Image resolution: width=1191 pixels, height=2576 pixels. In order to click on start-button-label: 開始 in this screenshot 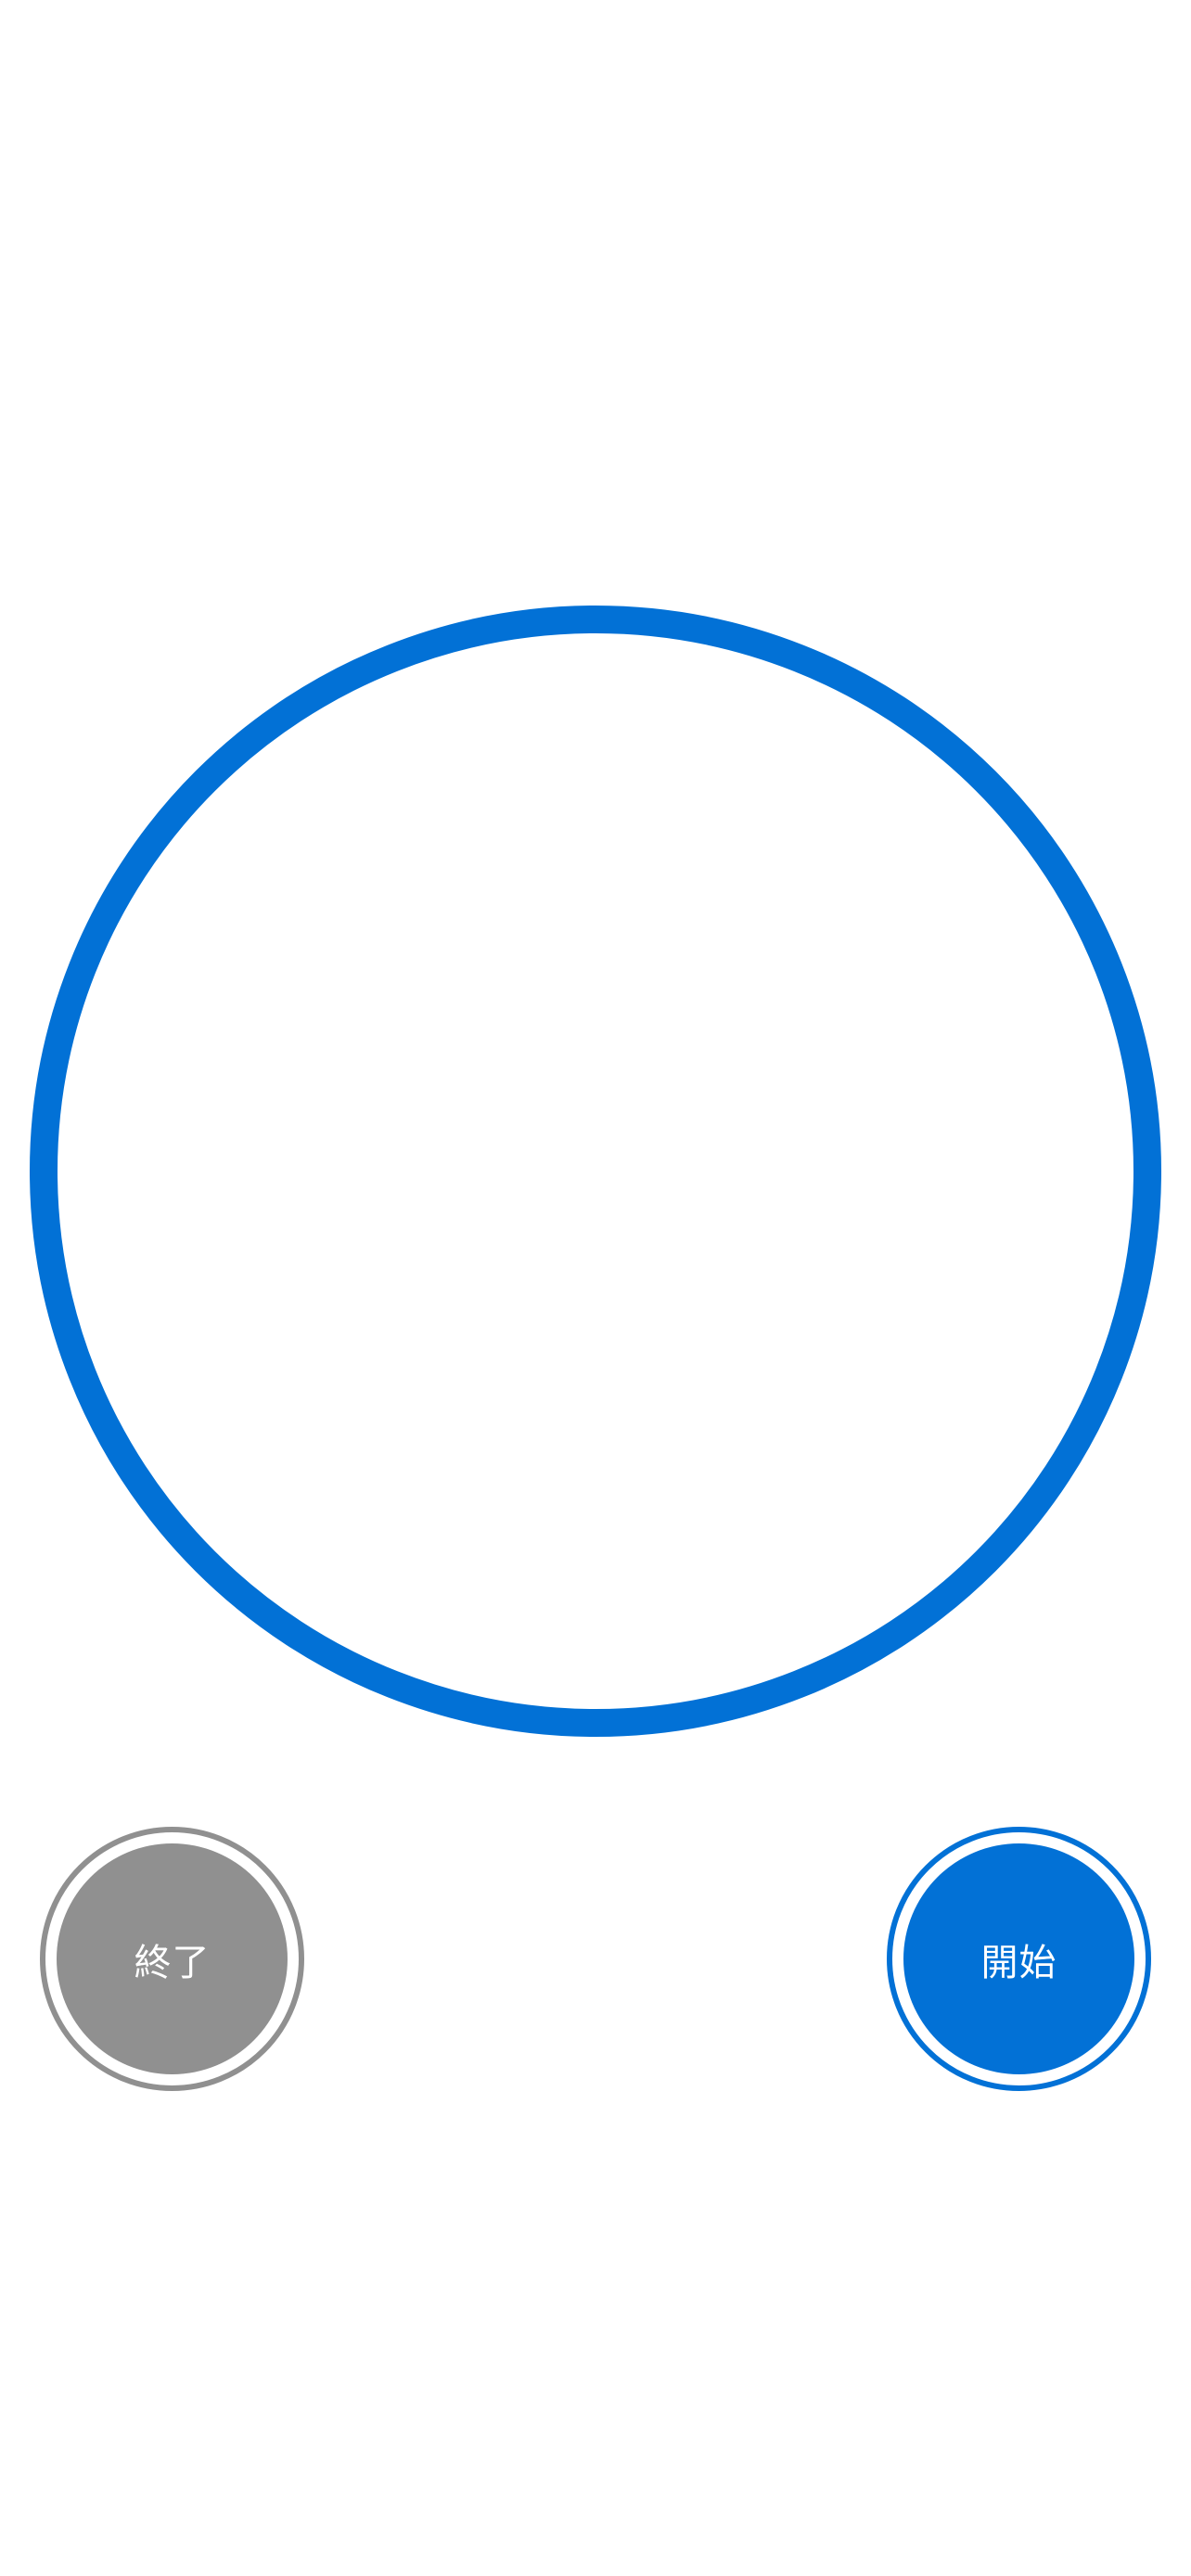, I will do `click(1018, 1963)`.